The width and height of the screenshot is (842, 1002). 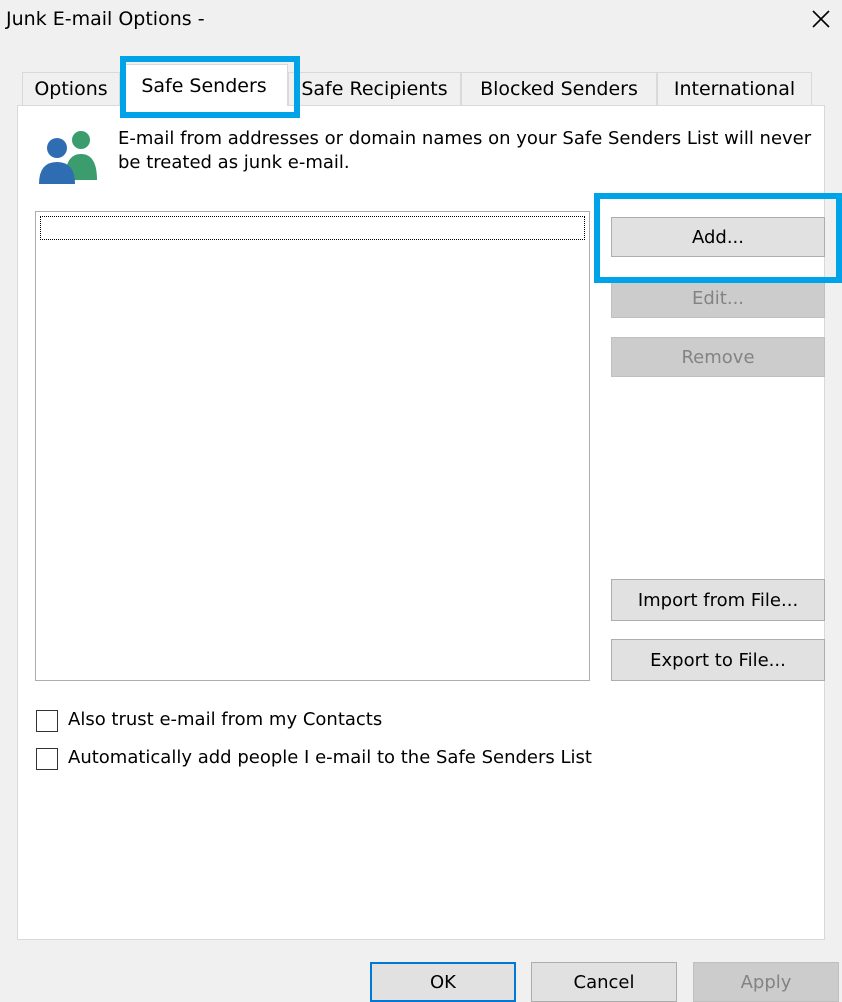 I want to click on tab-label: Safe Recipients, so click(x=374, y=89).